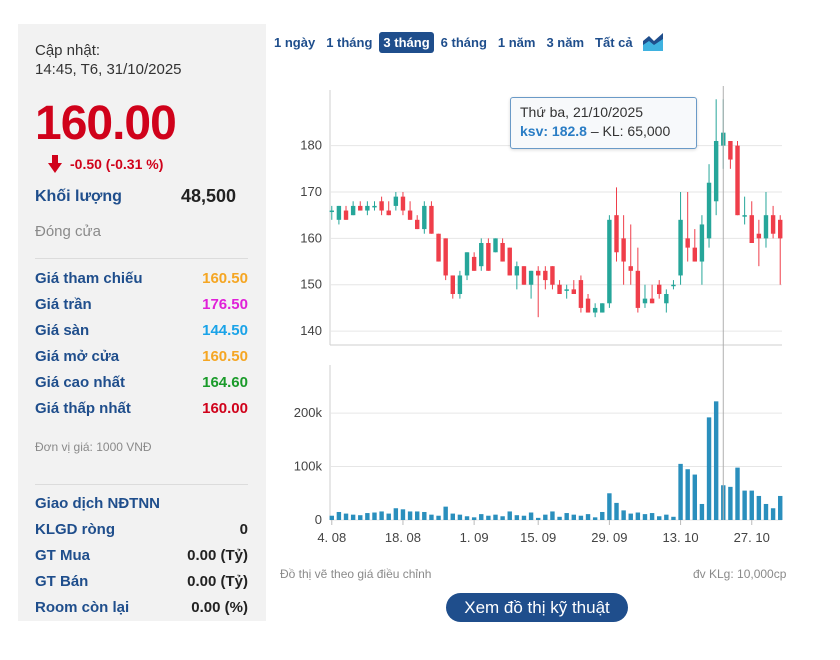  Describe the element at coordinates (652, 42) in the screenshot. I see `area-chart-icon` at that location.